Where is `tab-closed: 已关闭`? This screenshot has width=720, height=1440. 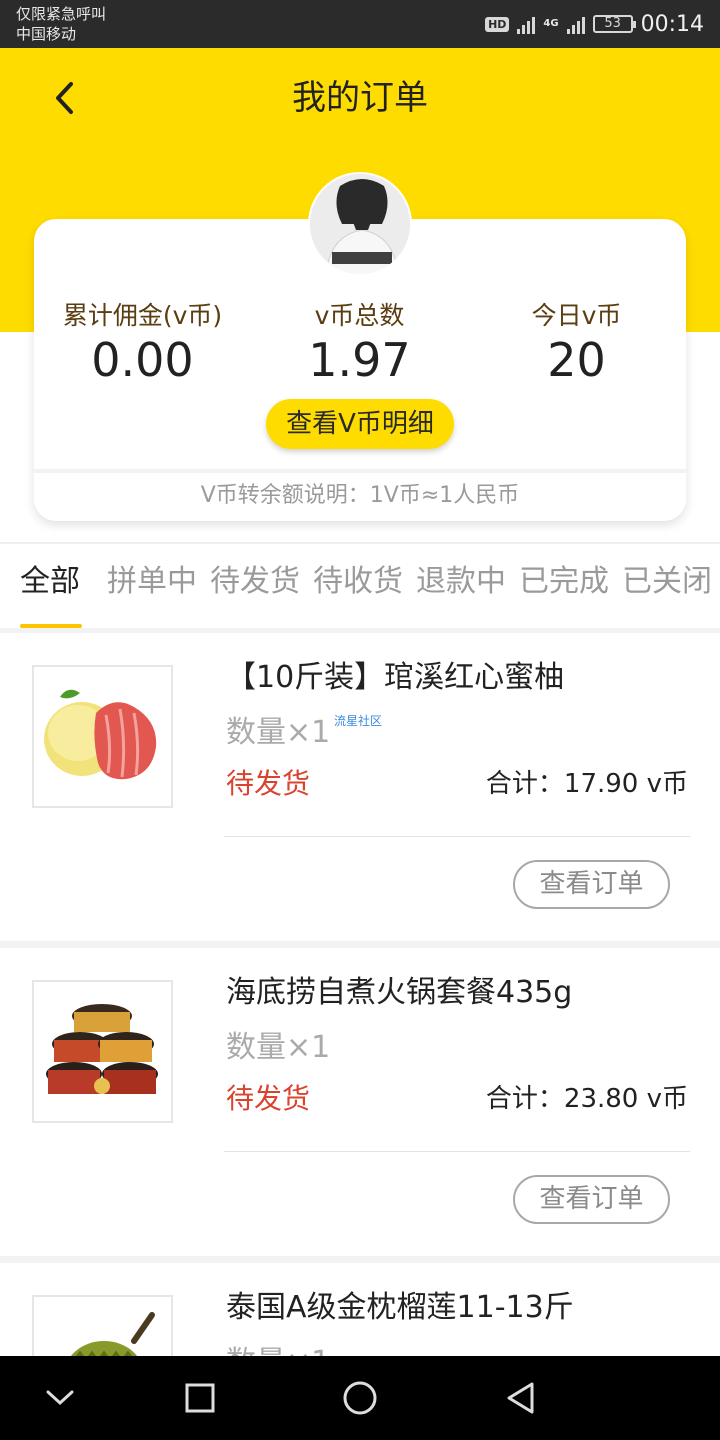 tab-closed: 已关闭 is located at coordinates (667, 582).